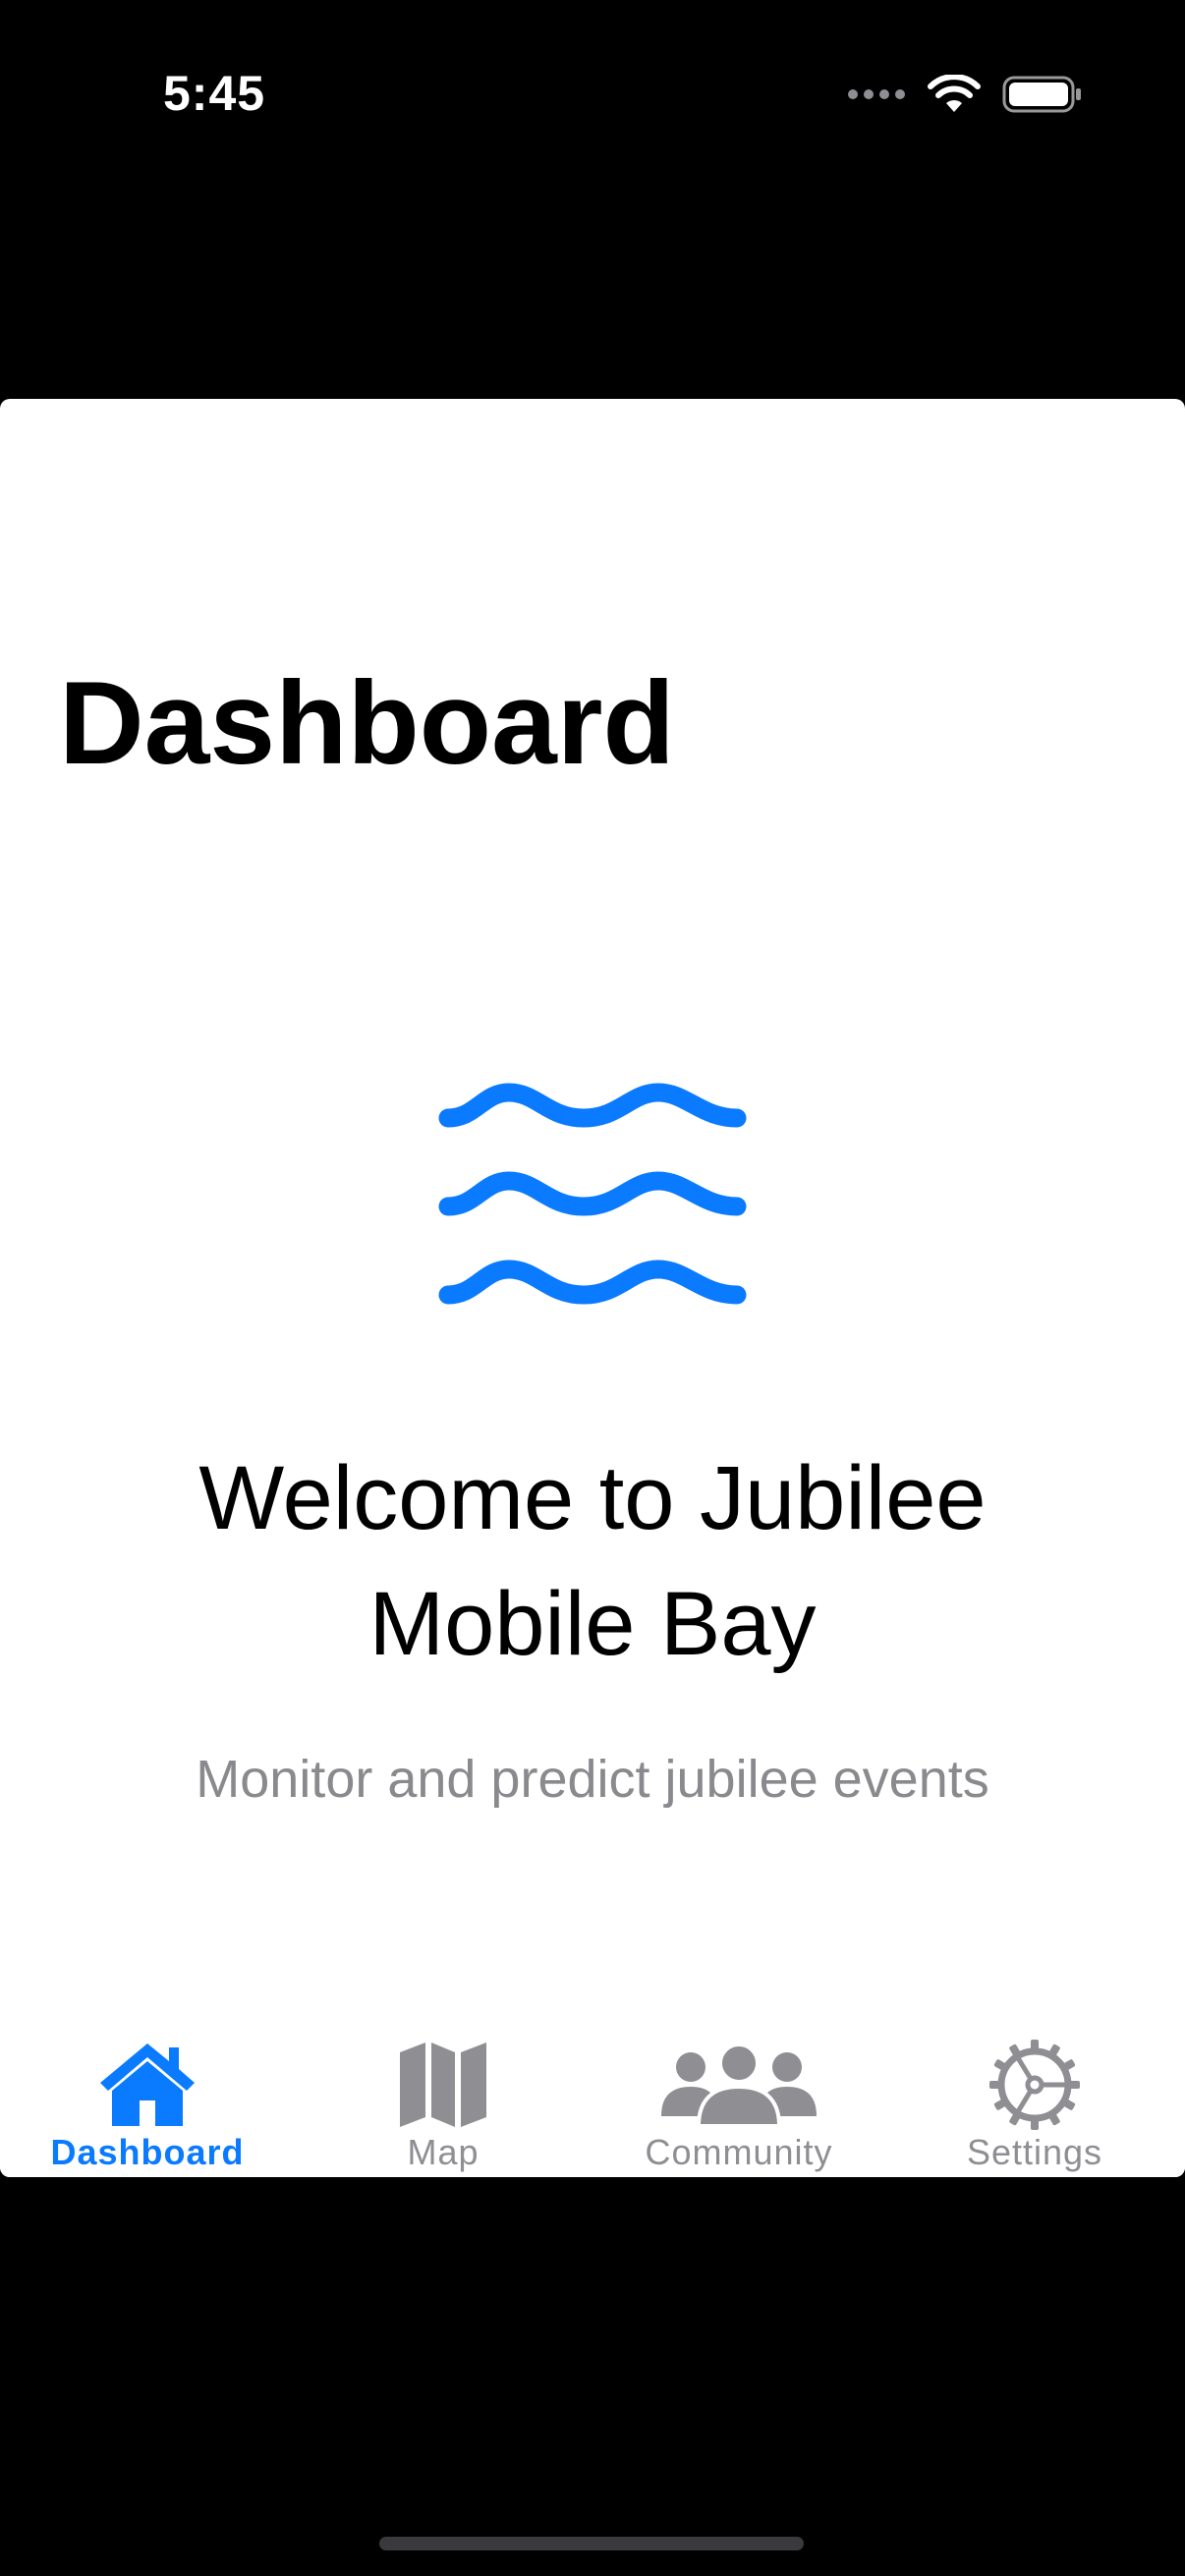 Image resolution: width=1185 pixels, height=2576 pixels. I want to click on tab-label: Community, so click(739, 2152).